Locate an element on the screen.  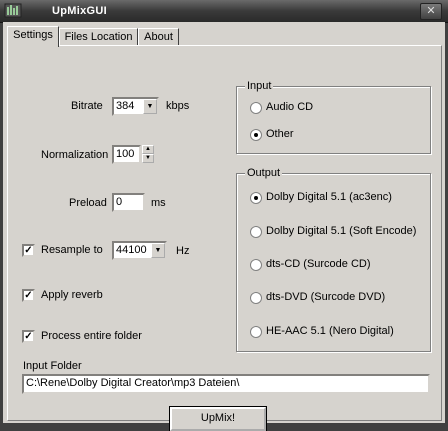
normalization-value: 100 is located at coordinates (125, 154).